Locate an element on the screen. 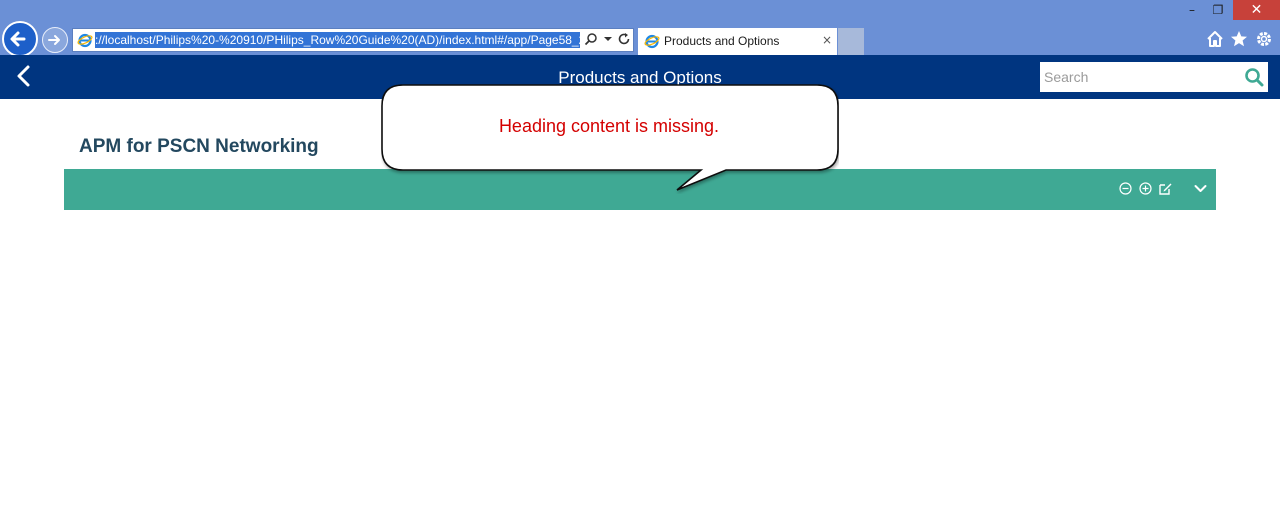  window-close-button: ✕ is located at coordinates (1256, 10).